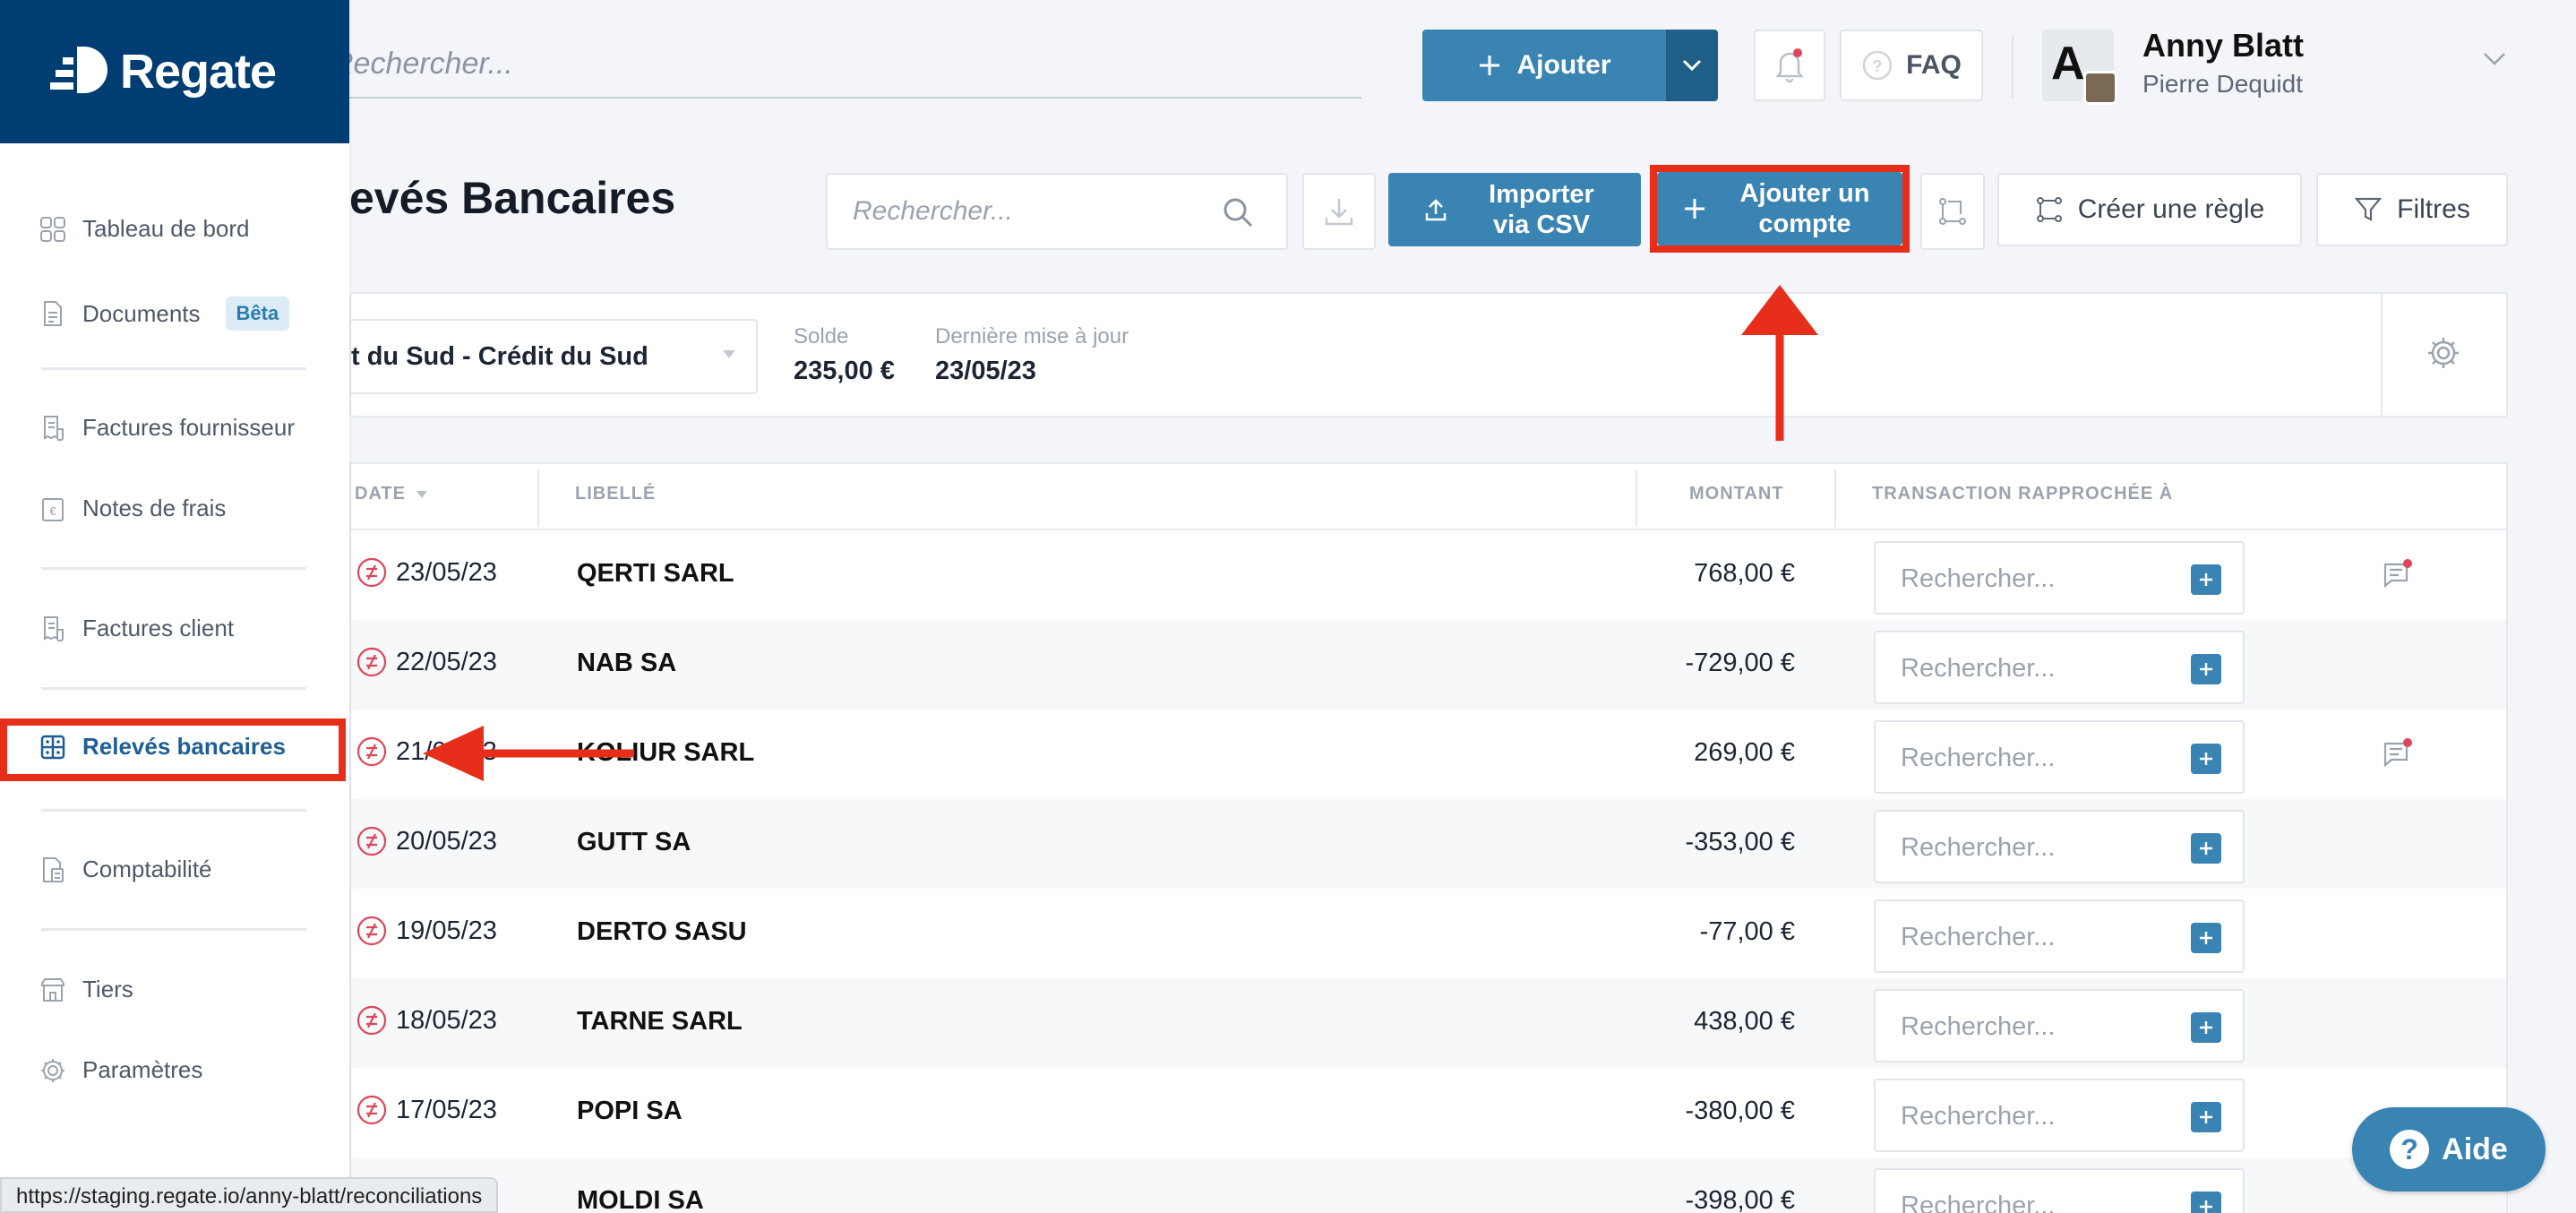  What do you see at coordinates (167, 428) in the screenshot?
I see `sidebar-item-supplier-invoices: Factures fournisseur` at bounding box center [167, 428].